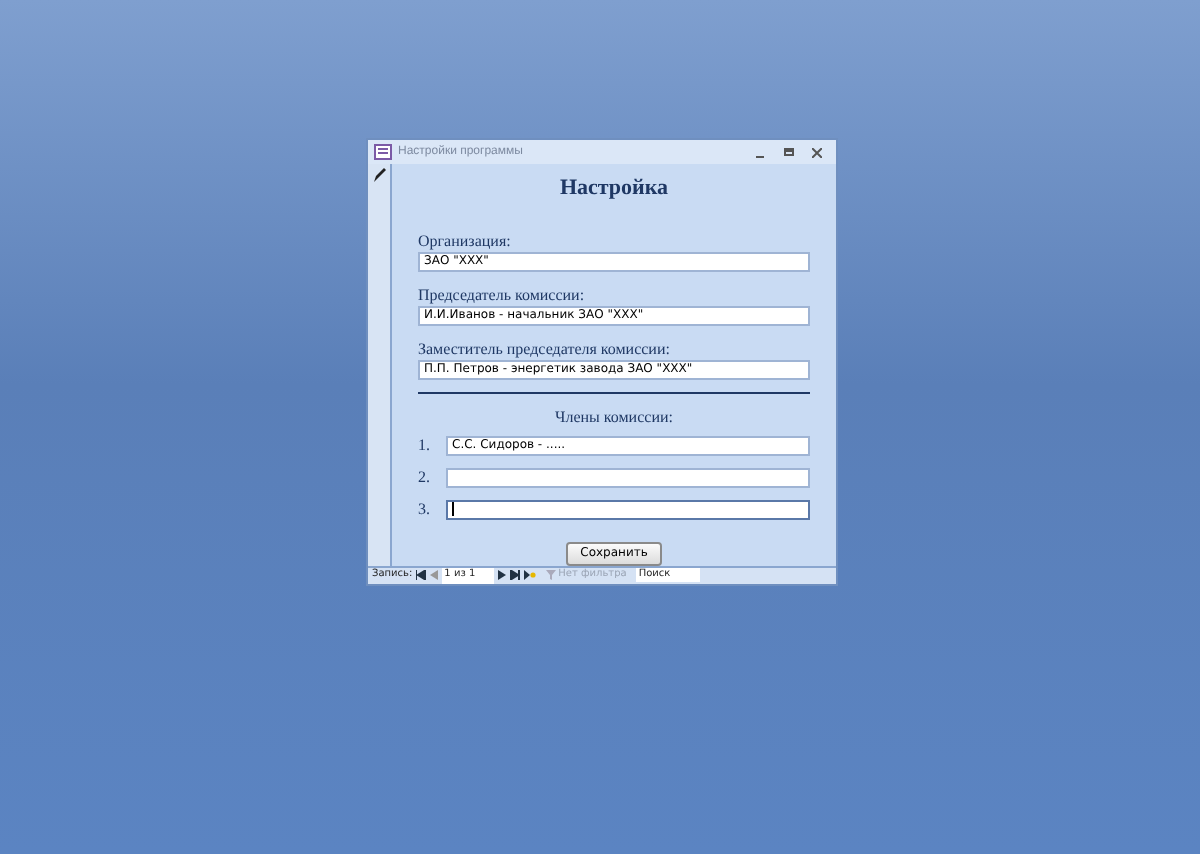 Image resolution: width=1200 pixels, height=854 pixels. Describe the element at coordinates (816, 152) in the screenshot. I see `close-icon` at that location.